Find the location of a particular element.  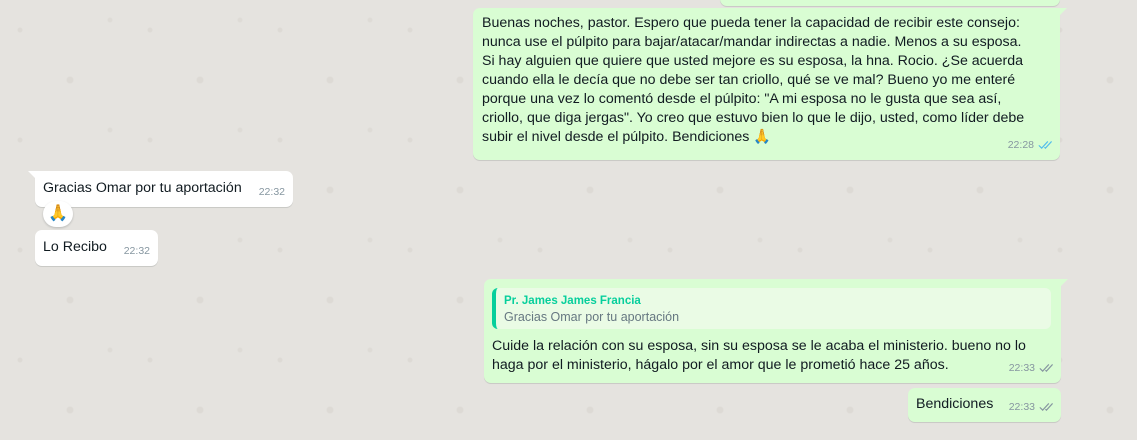

praying-hands-emoji: 🙏 is located at coordinates (58, 213).